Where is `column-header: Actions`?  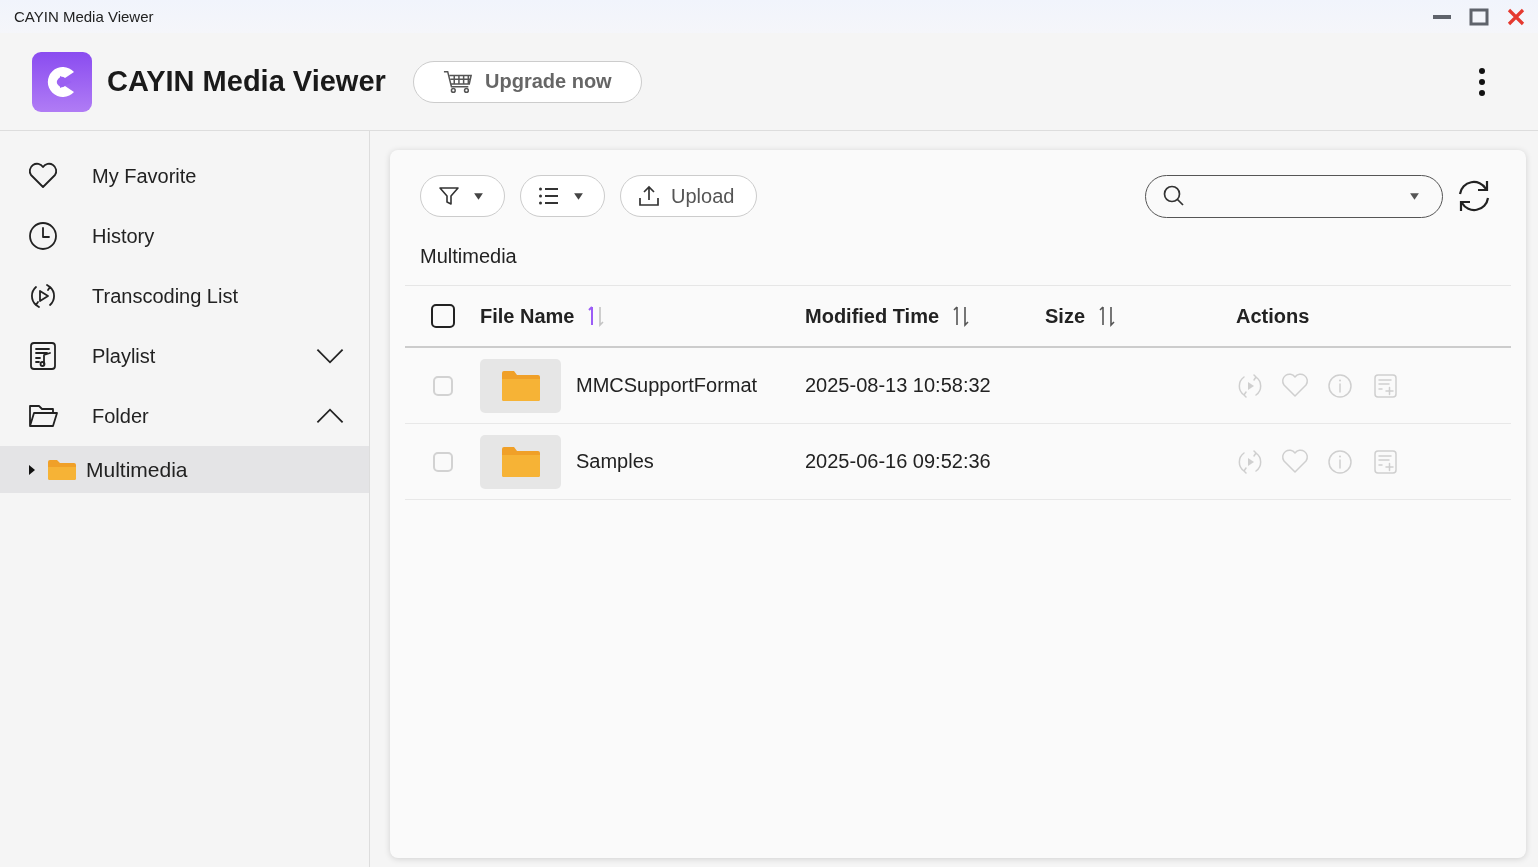 column-header: Actions is located at coordinates (1273, 316).